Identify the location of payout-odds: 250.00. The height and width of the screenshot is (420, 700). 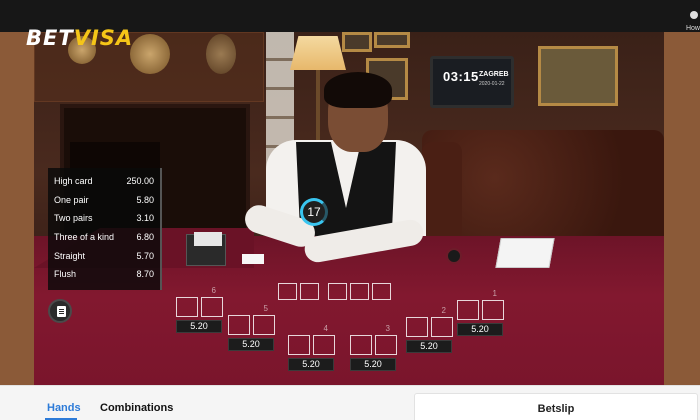
(140, 181).